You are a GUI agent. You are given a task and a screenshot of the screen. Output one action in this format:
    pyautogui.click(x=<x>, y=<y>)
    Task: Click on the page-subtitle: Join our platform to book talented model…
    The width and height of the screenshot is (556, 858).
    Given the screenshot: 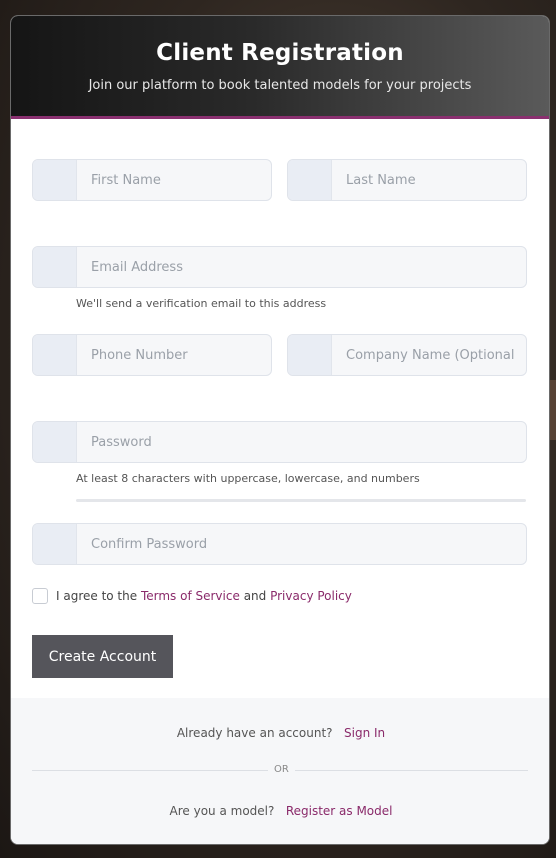 What is the action you would take?
    pyautogui.click(x=280, y=85)
    